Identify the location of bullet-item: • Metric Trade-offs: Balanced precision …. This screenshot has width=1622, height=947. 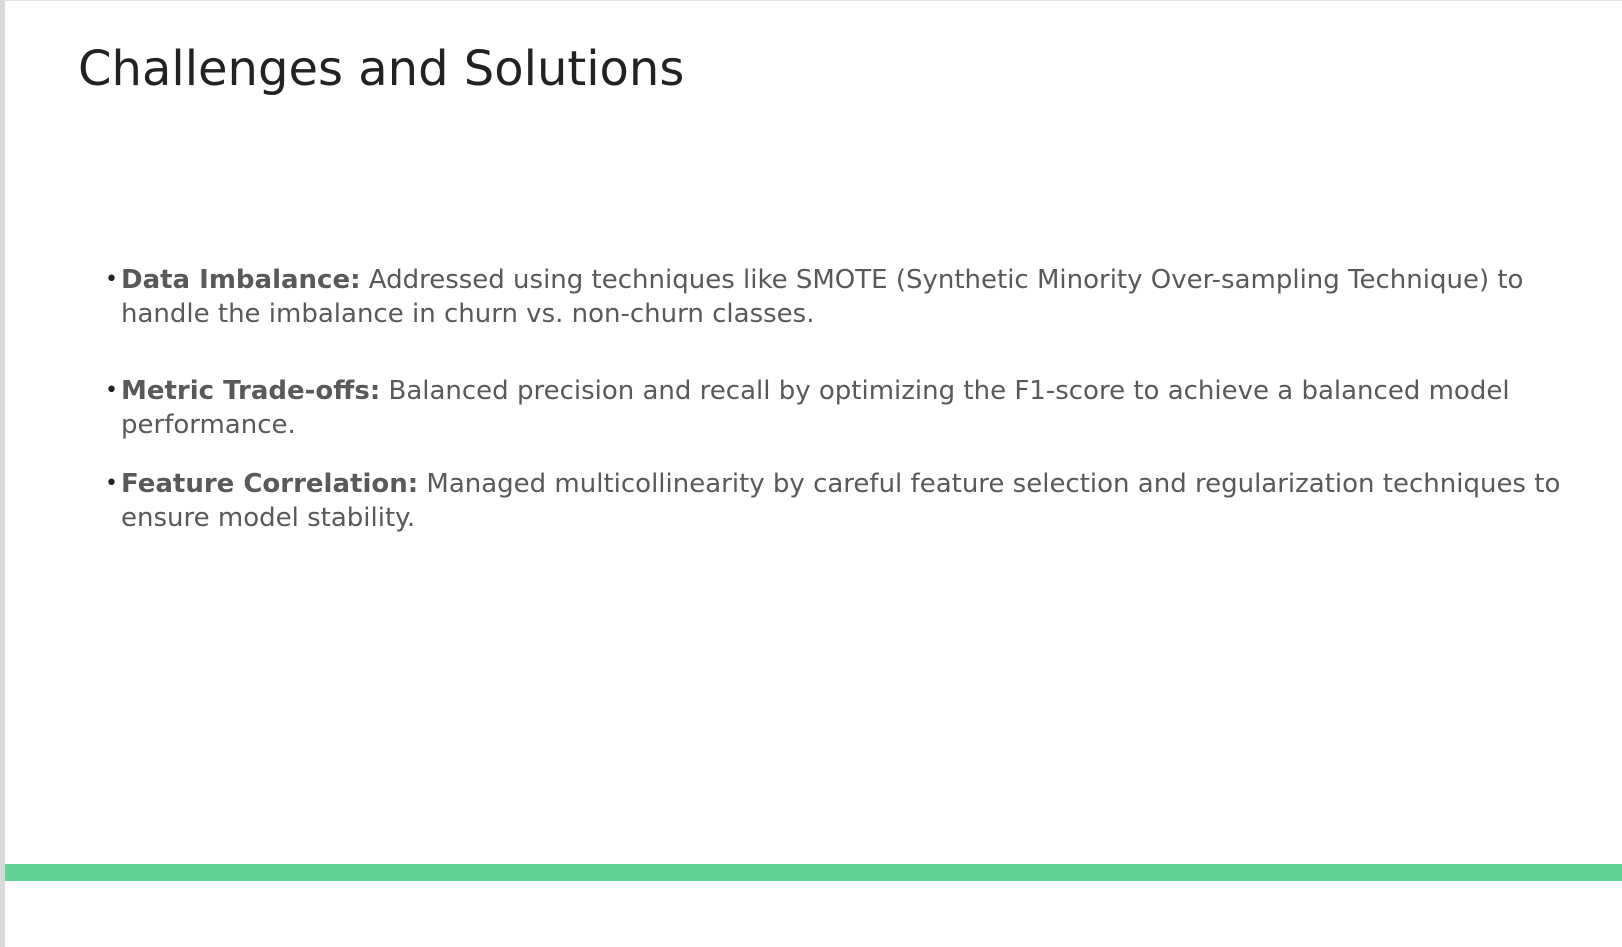
(845, 408).